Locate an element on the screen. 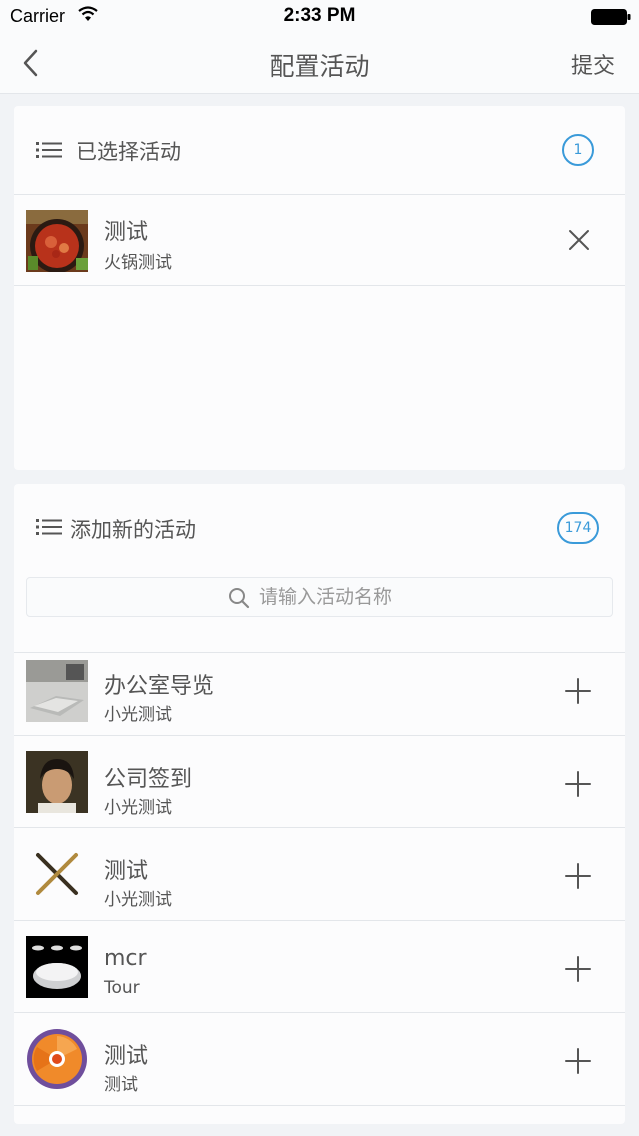 This screenshot has width=639, height=1136. battery-icon is located at coordinates (611, 17).